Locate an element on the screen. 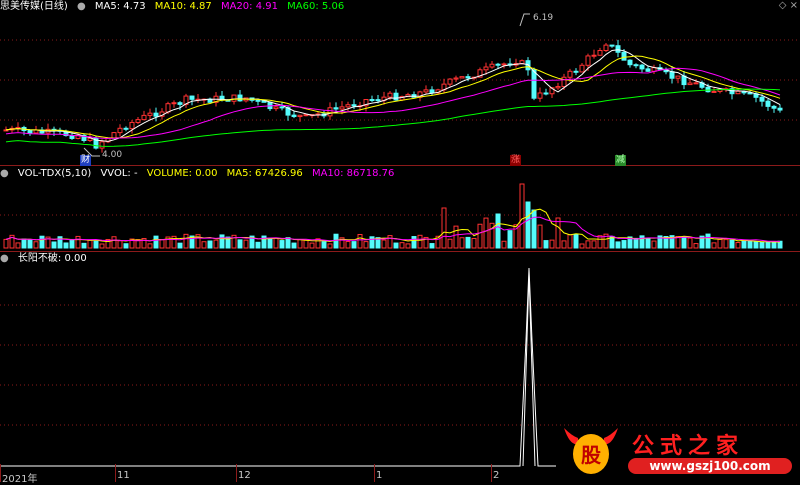  gszj-logo: 股 公式之家 www.gszj100.com is located at coordinates (679, 451).